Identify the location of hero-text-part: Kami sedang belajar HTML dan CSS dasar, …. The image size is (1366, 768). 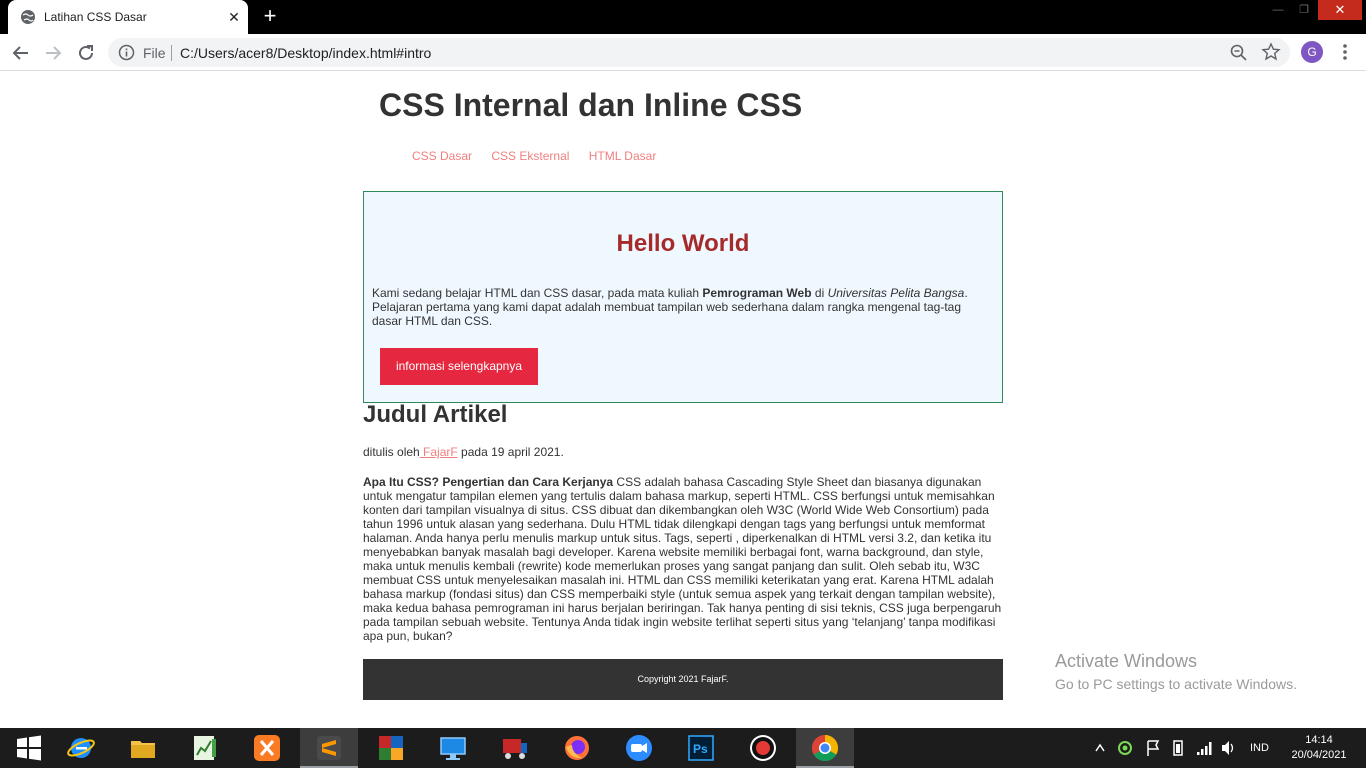
(537, 293).